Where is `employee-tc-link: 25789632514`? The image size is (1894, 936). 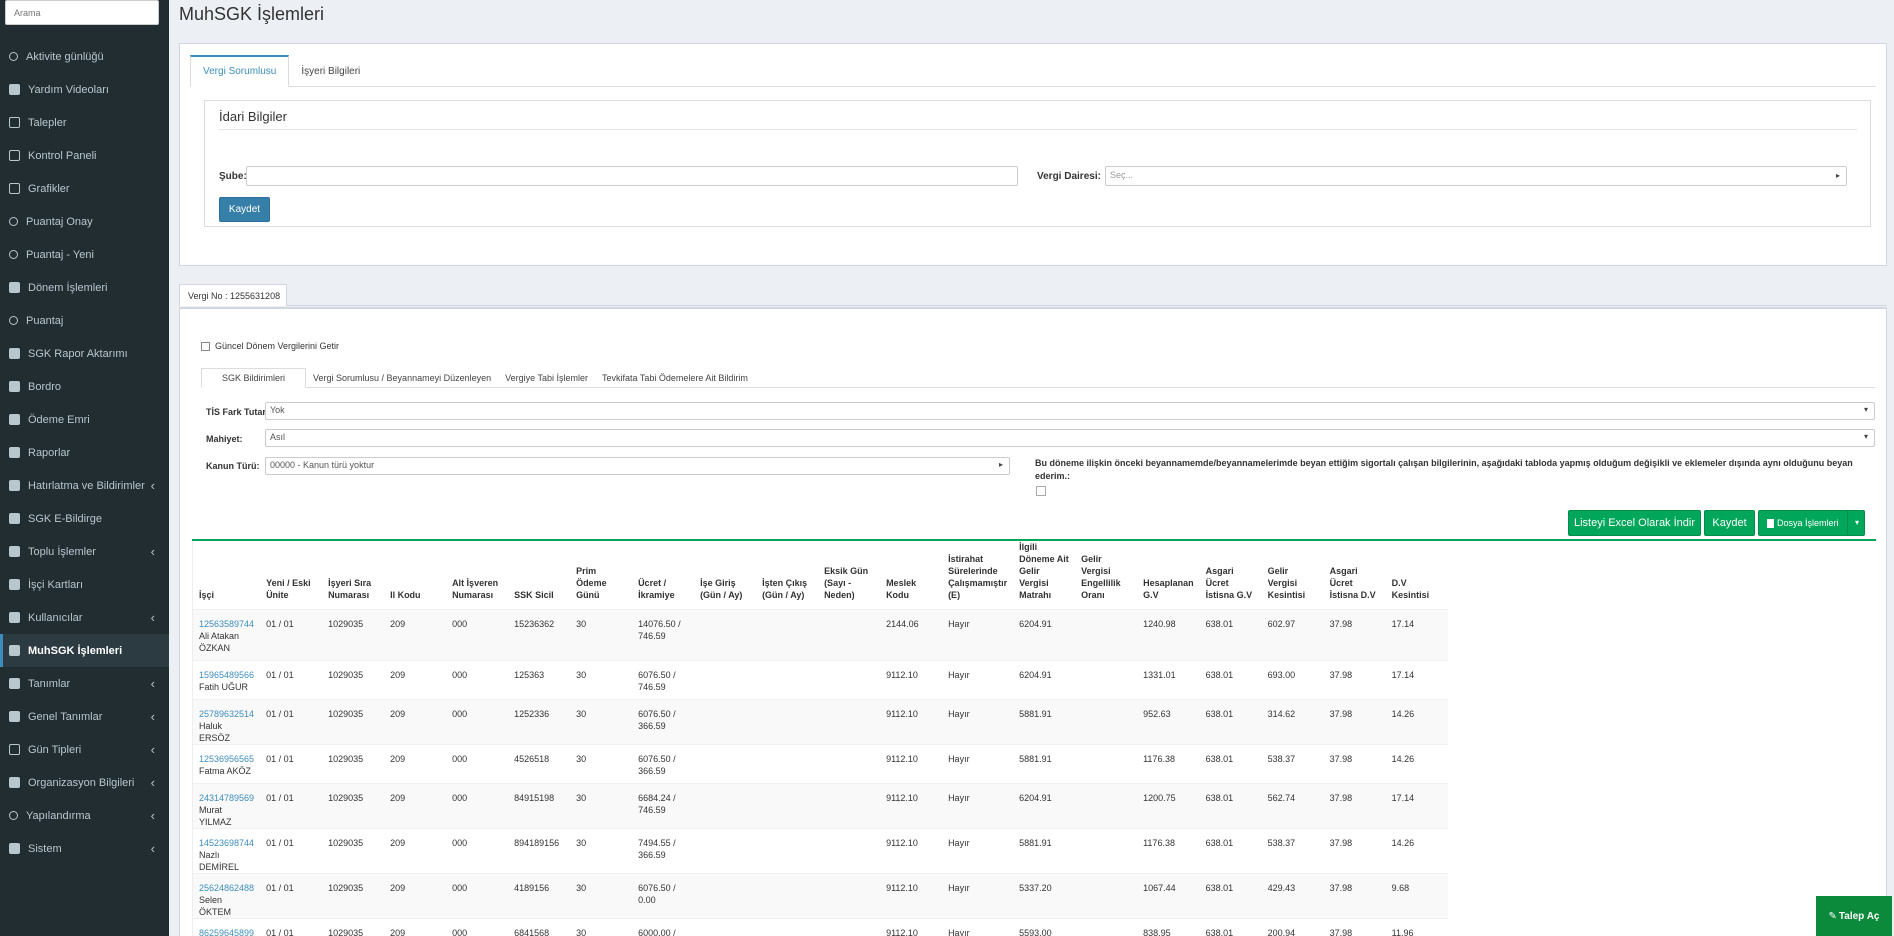 employee-tc-link: 25789632514 is located at coordinates (226, 714).